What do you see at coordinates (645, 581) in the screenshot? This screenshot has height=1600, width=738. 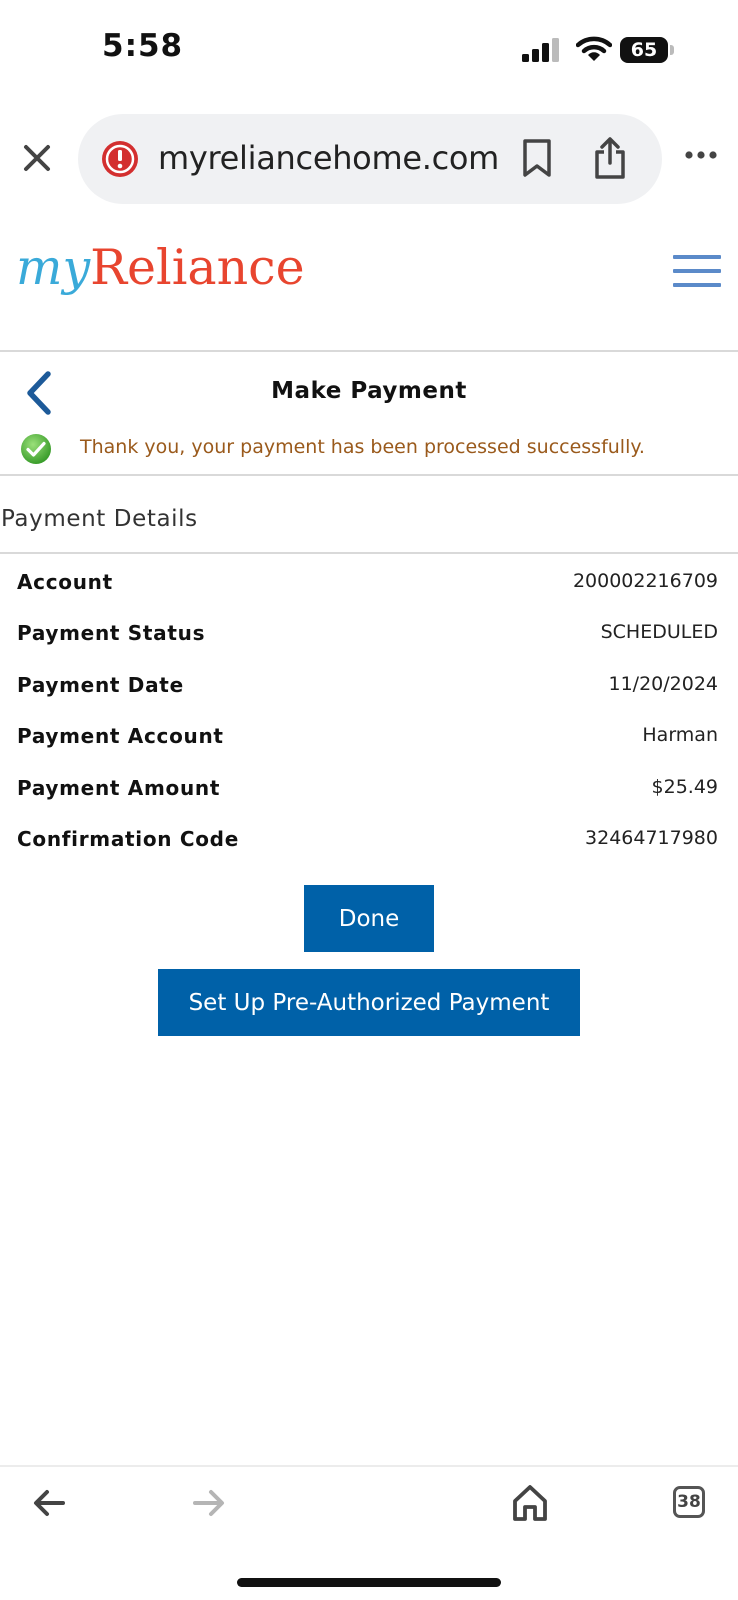 I see `detail-value: 200002216709` at bounding box center [645, 581].